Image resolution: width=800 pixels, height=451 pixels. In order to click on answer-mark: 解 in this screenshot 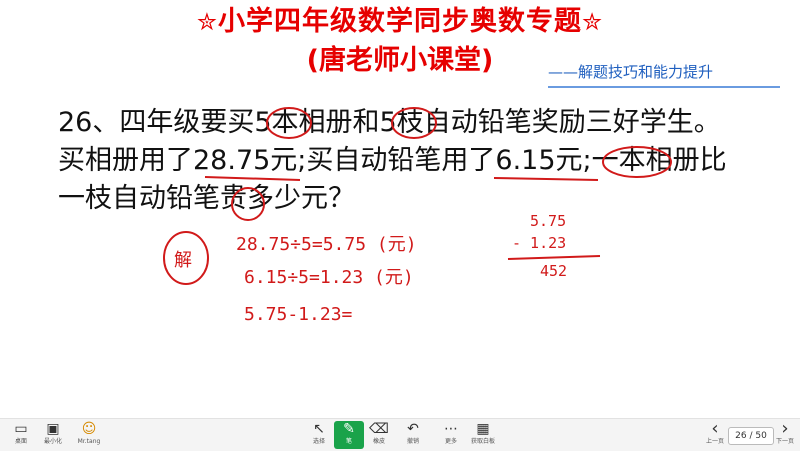, I will do `click(183, 260)`.